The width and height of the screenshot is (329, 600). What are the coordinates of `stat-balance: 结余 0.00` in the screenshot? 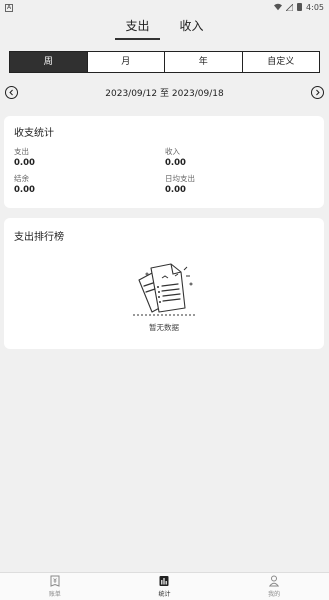 It's located at (89, 185).